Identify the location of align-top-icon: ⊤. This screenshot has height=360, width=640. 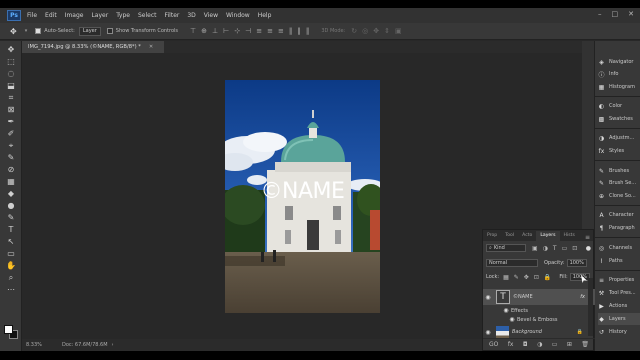
(193, 31).